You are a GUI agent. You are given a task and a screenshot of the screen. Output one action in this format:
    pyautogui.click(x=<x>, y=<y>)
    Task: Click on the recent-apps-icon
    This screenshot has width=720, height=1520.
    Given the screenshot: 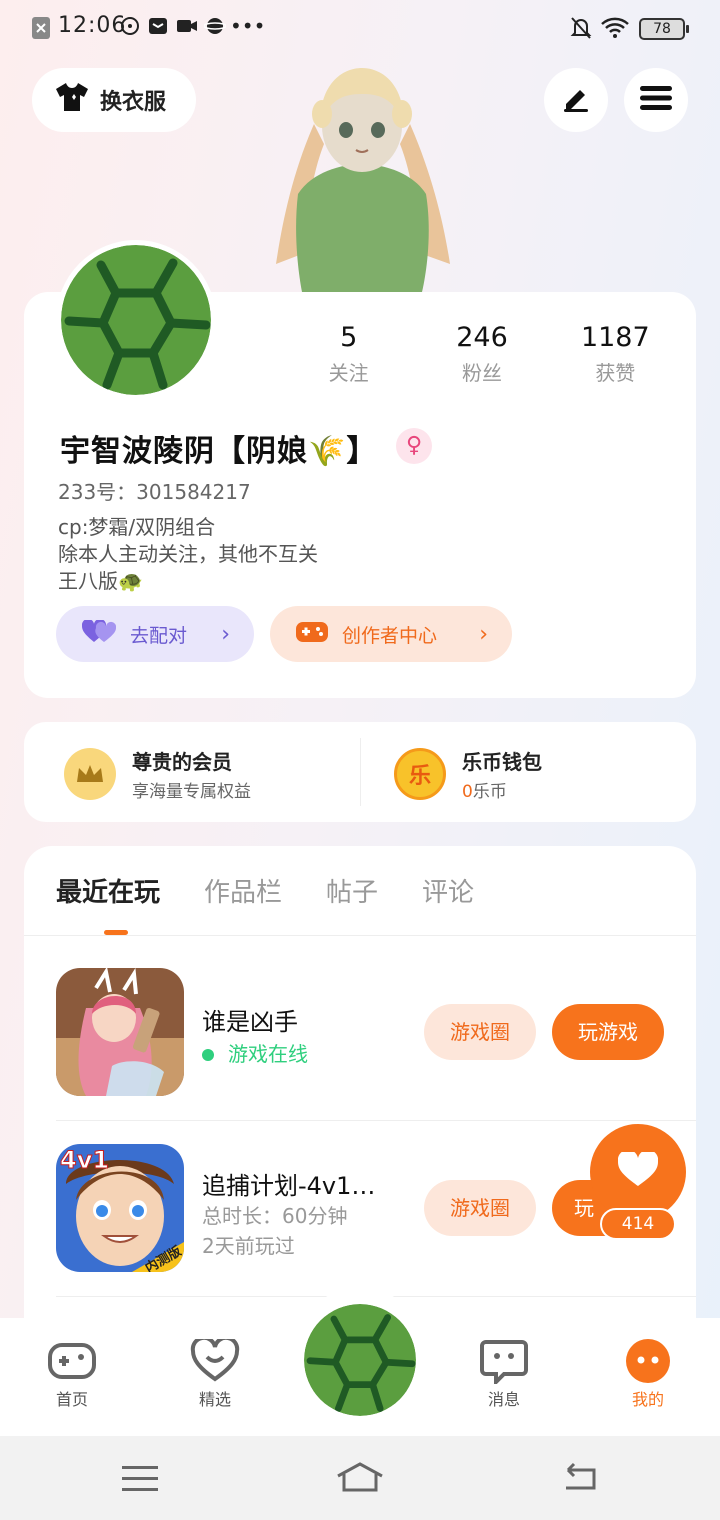 What is the action you would take?
    pyautogui.click(x=140, y=1481)
    